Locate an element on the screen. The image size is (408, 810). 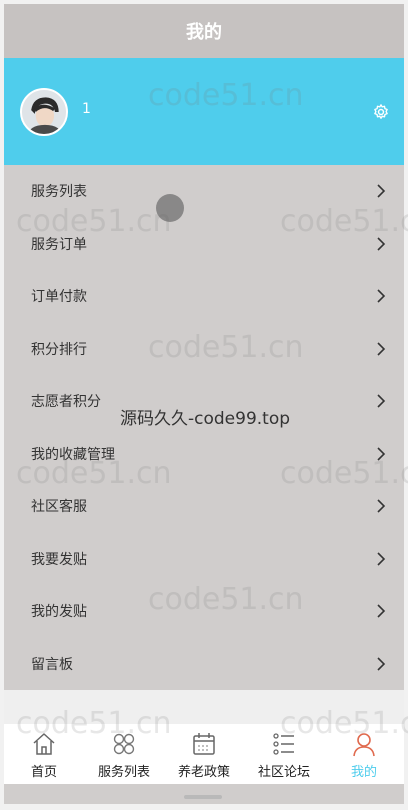
menu-item-label: 留言板 is located at coordinates (52, 664).